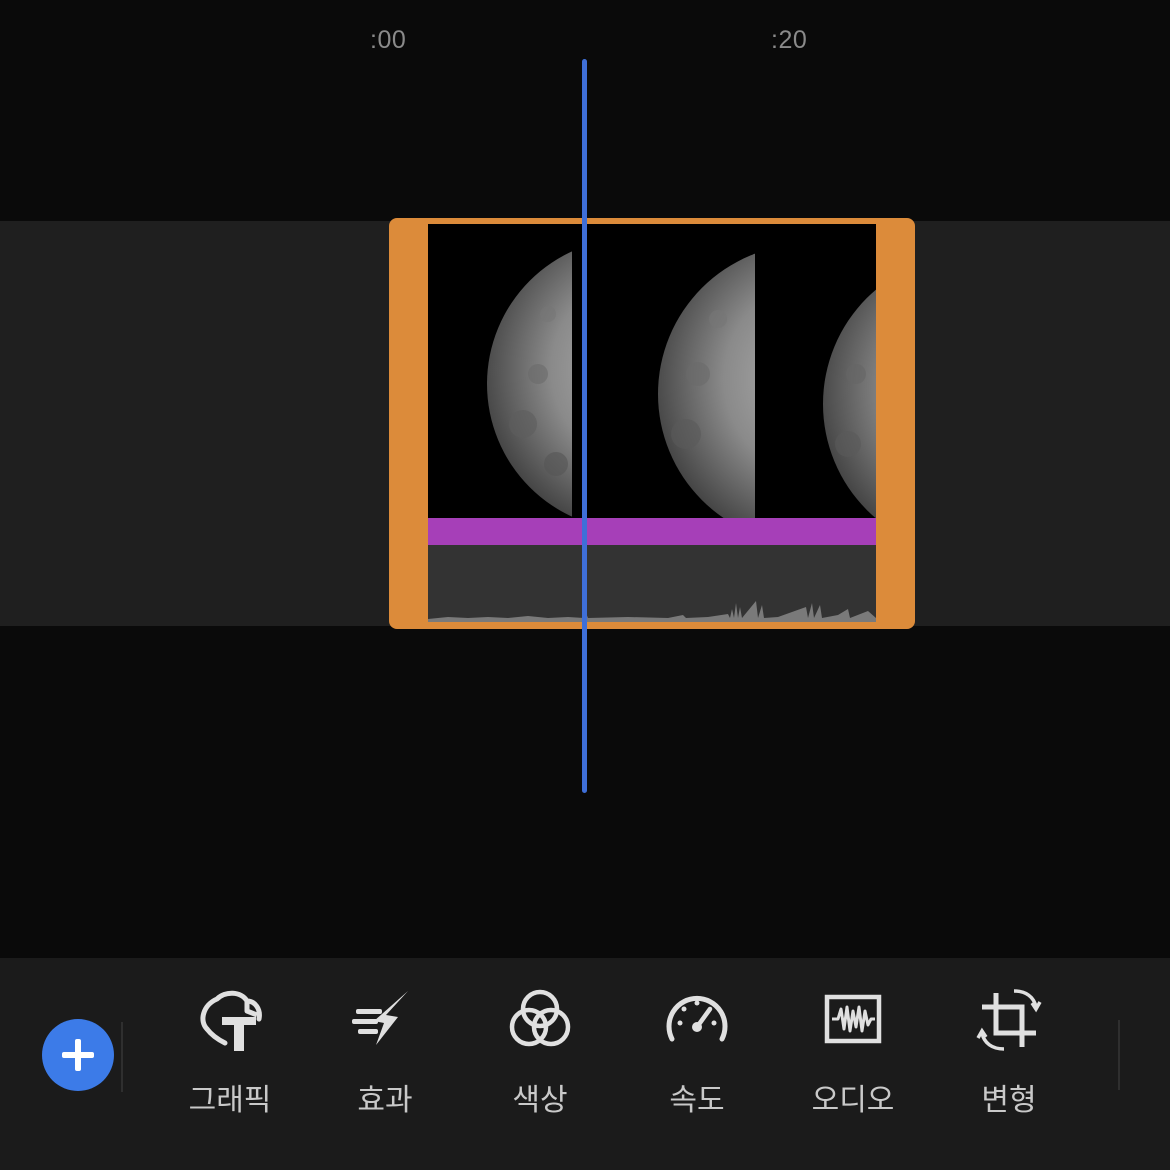 This screenshot has height=1170, width=1170. What do you see at coordinates (385, 1055) in the screenshot?
I see `tool-effects: 효과` at bounding box center [385, 1055].